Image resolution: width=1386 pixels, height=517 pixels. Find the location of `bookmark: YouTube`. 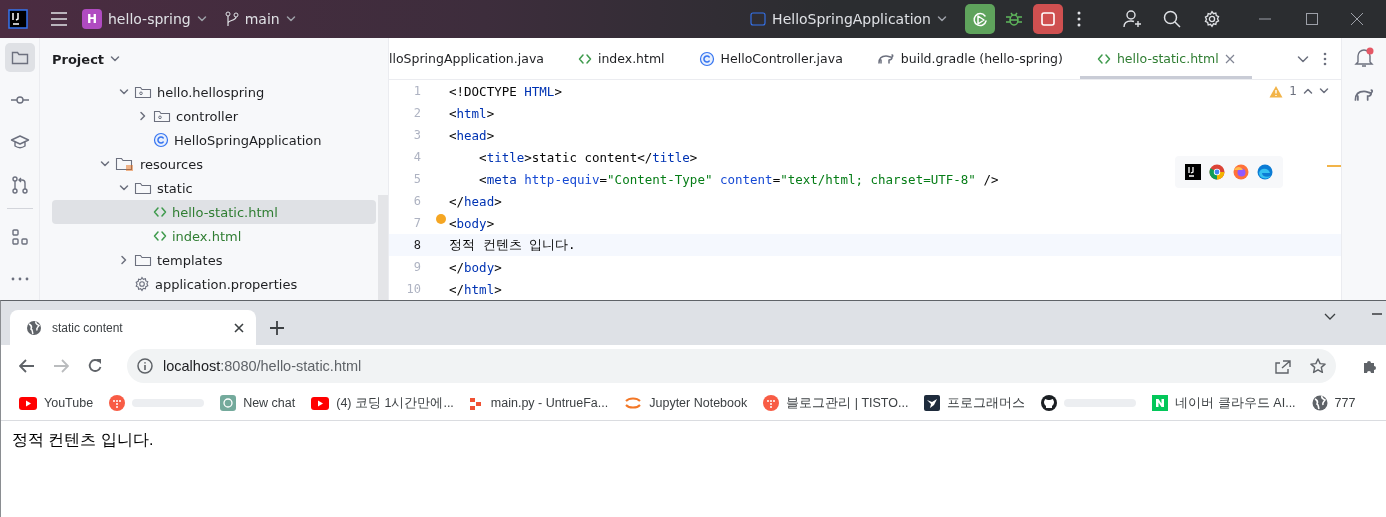

bookmark: YouTube is located at coordinates (56, 403).